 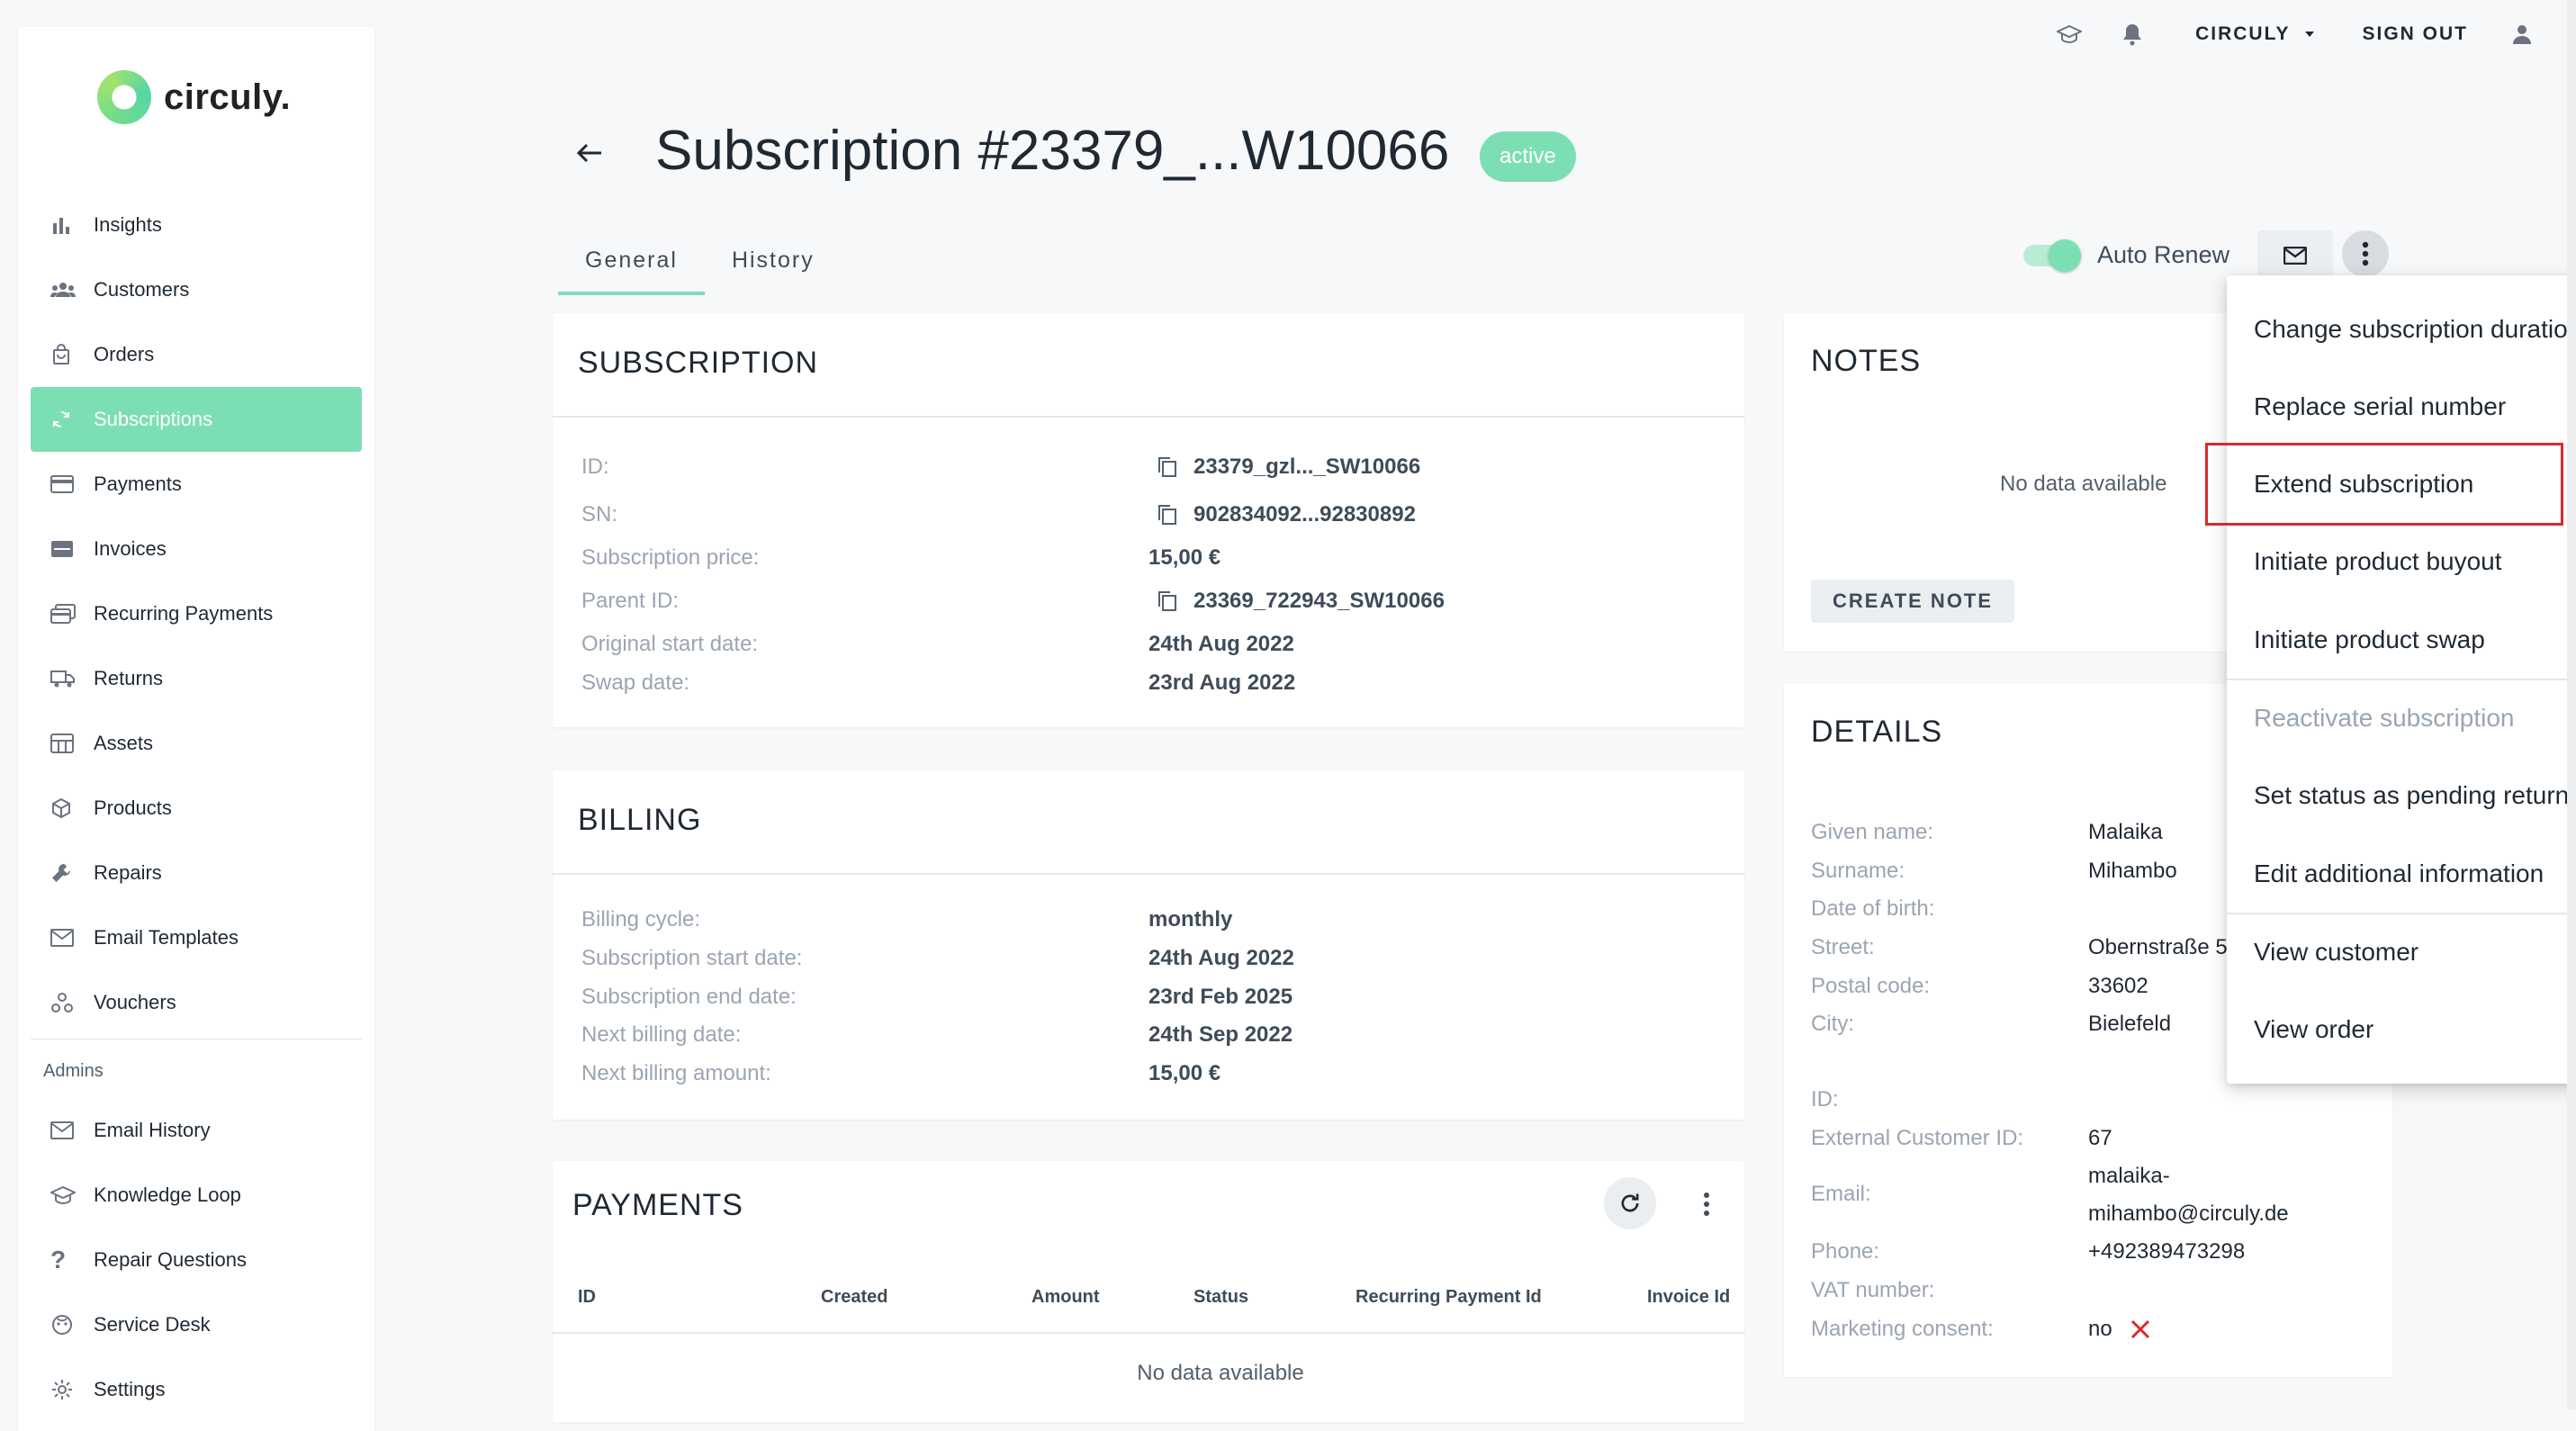 What do you see at coordinates (2399, 874) in the screenshot?
I see `menu-item-edit-additional-information: Edit additional information` at bounding box center [2399, 874].